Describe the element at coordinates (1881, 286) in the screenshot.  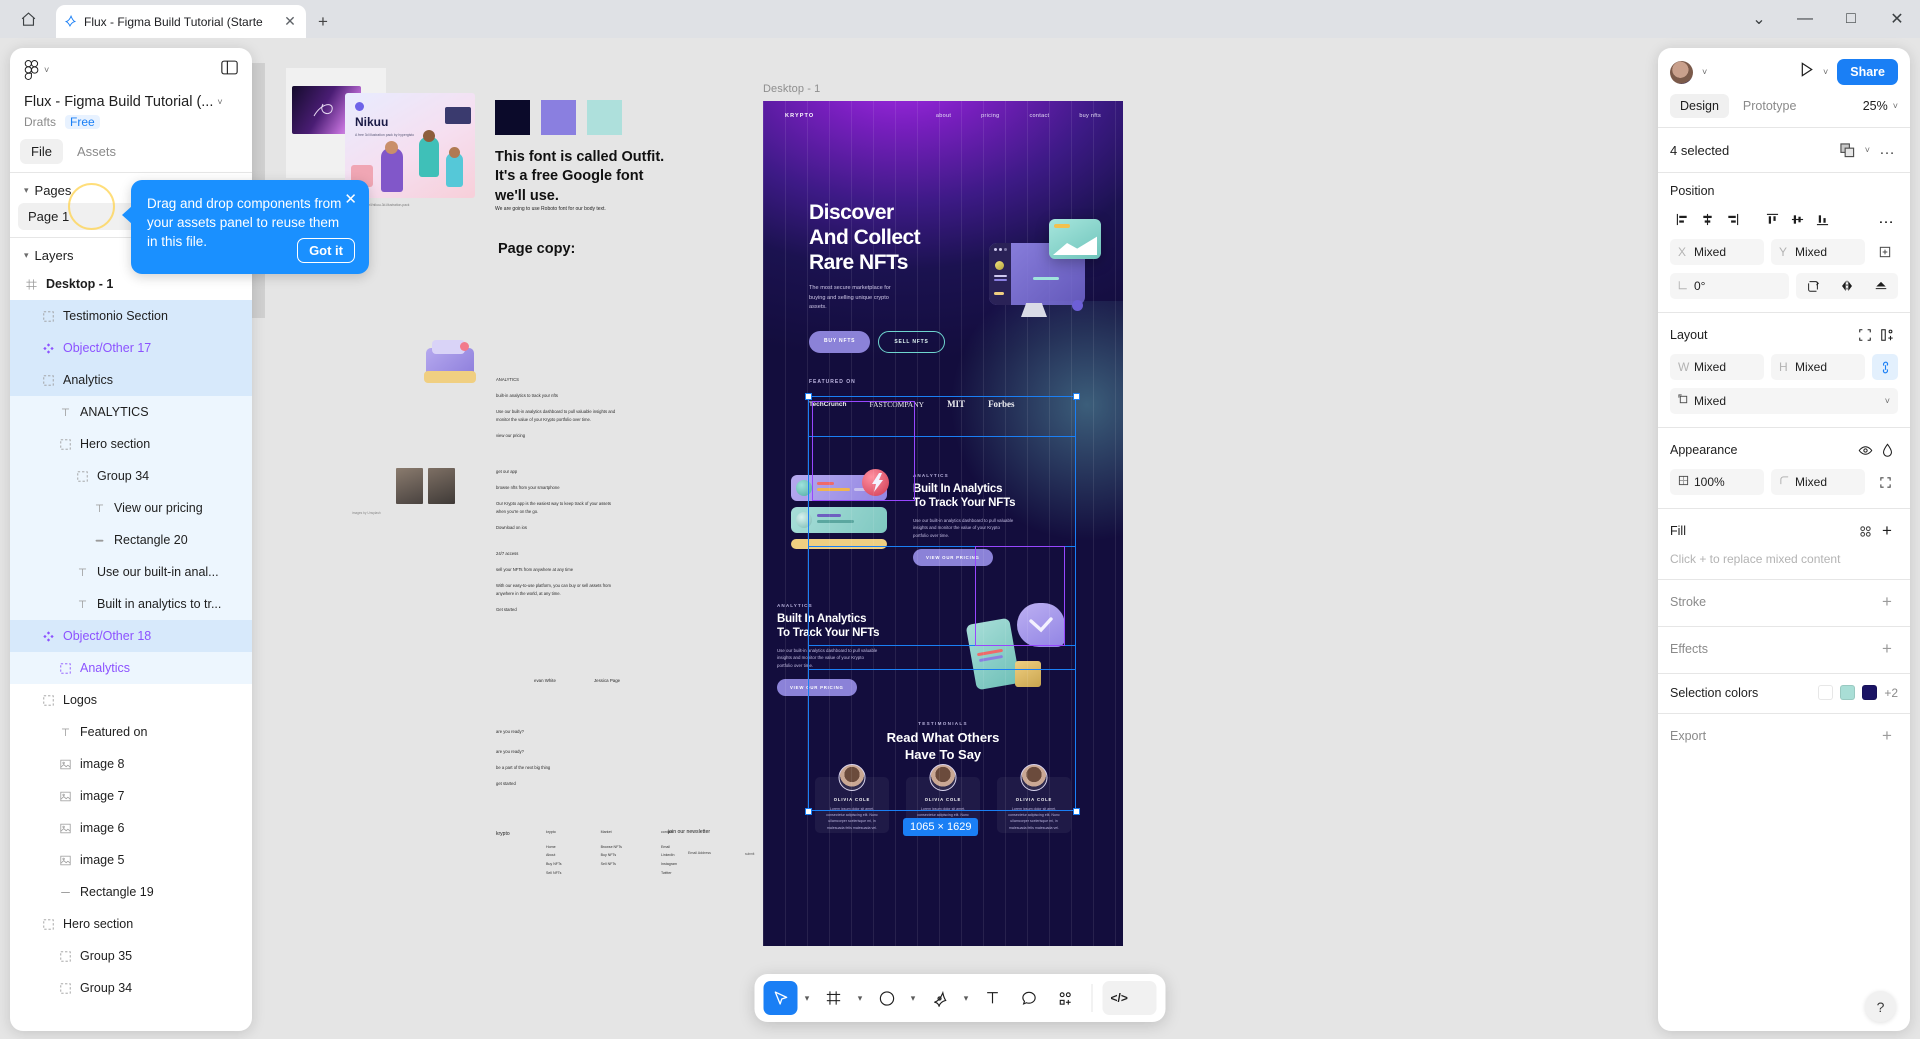
I see `flip-vertical-icon` at that location.